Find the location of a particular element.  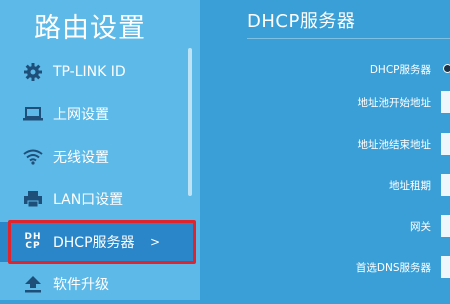

sidebar-item-wireless: 无线设置 is located at coordinates (98, 157).